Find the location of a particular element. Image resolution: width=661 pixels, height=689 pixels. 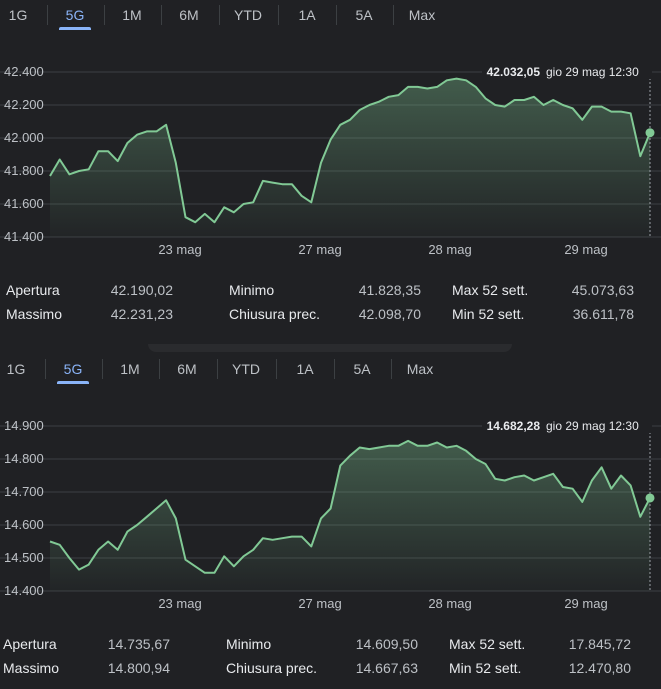

tab-label: 1A is located at coordinates (307, 15).